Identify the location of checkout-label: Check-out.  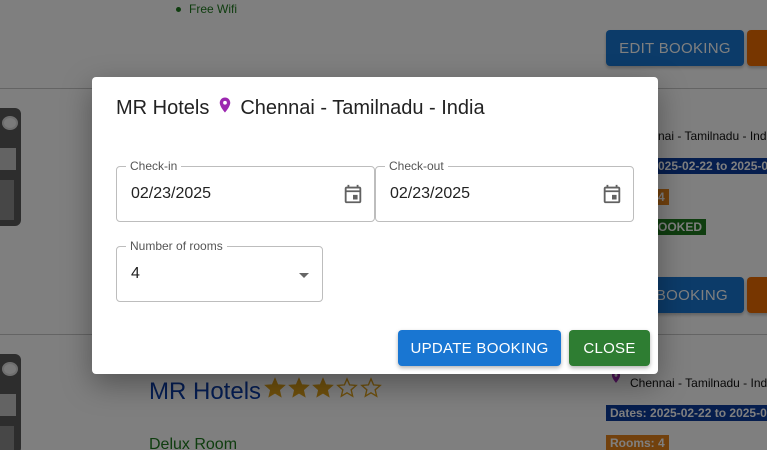
(416, 166).